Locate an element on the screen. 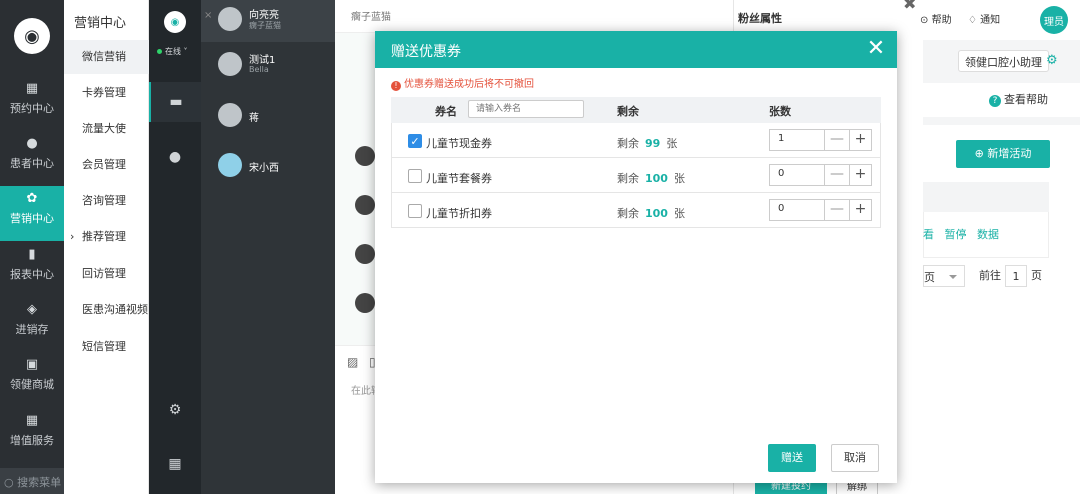 This screenshot has width=1080, height=494. assistant-select: 领健口腔小助理 is located at coordinates (1003, 61).